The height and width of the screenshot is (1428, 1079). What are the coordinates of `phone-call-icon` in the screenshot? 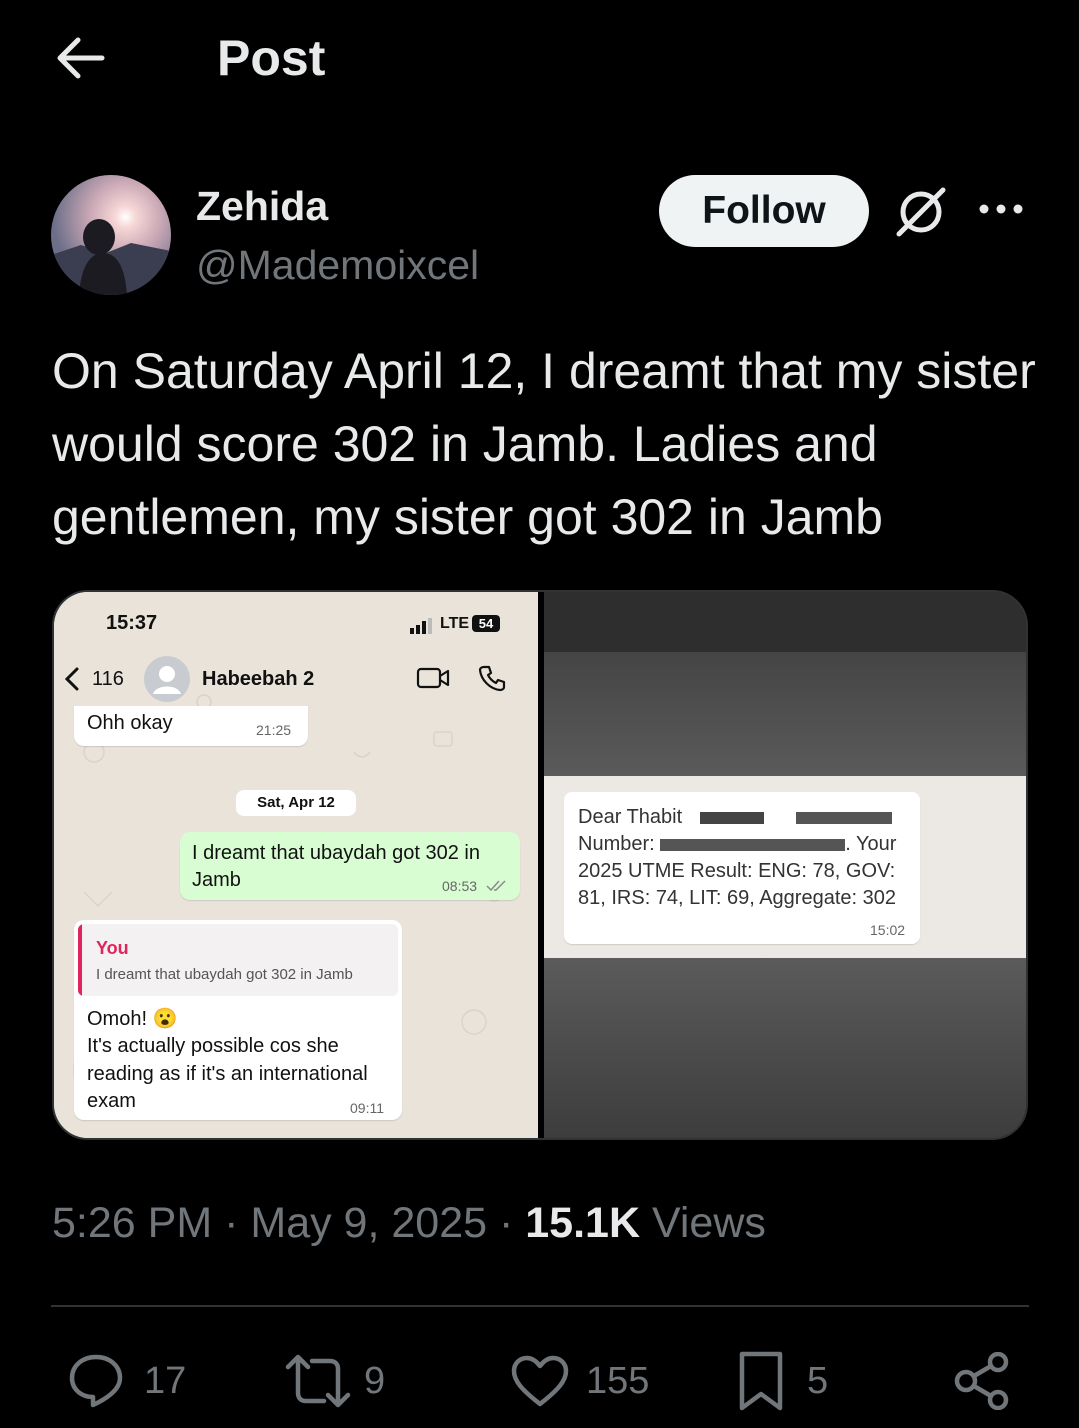 It's located at (492, 678).